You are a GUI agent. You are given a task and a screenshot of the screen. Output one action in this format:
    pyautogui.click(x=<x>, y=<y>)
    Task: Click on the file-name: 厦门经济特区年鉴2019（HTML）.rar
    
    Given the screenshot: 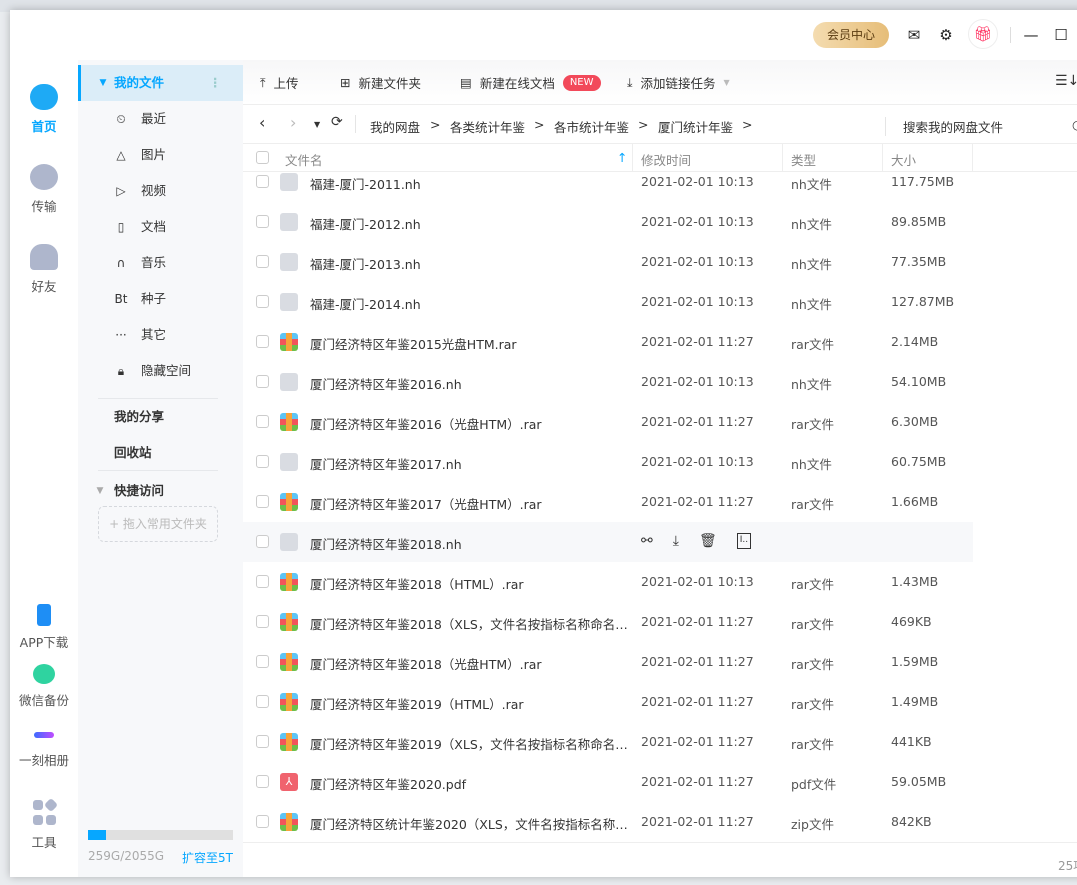 What is the action you would take?
    pyautogui.click(x=470, y=703)
    